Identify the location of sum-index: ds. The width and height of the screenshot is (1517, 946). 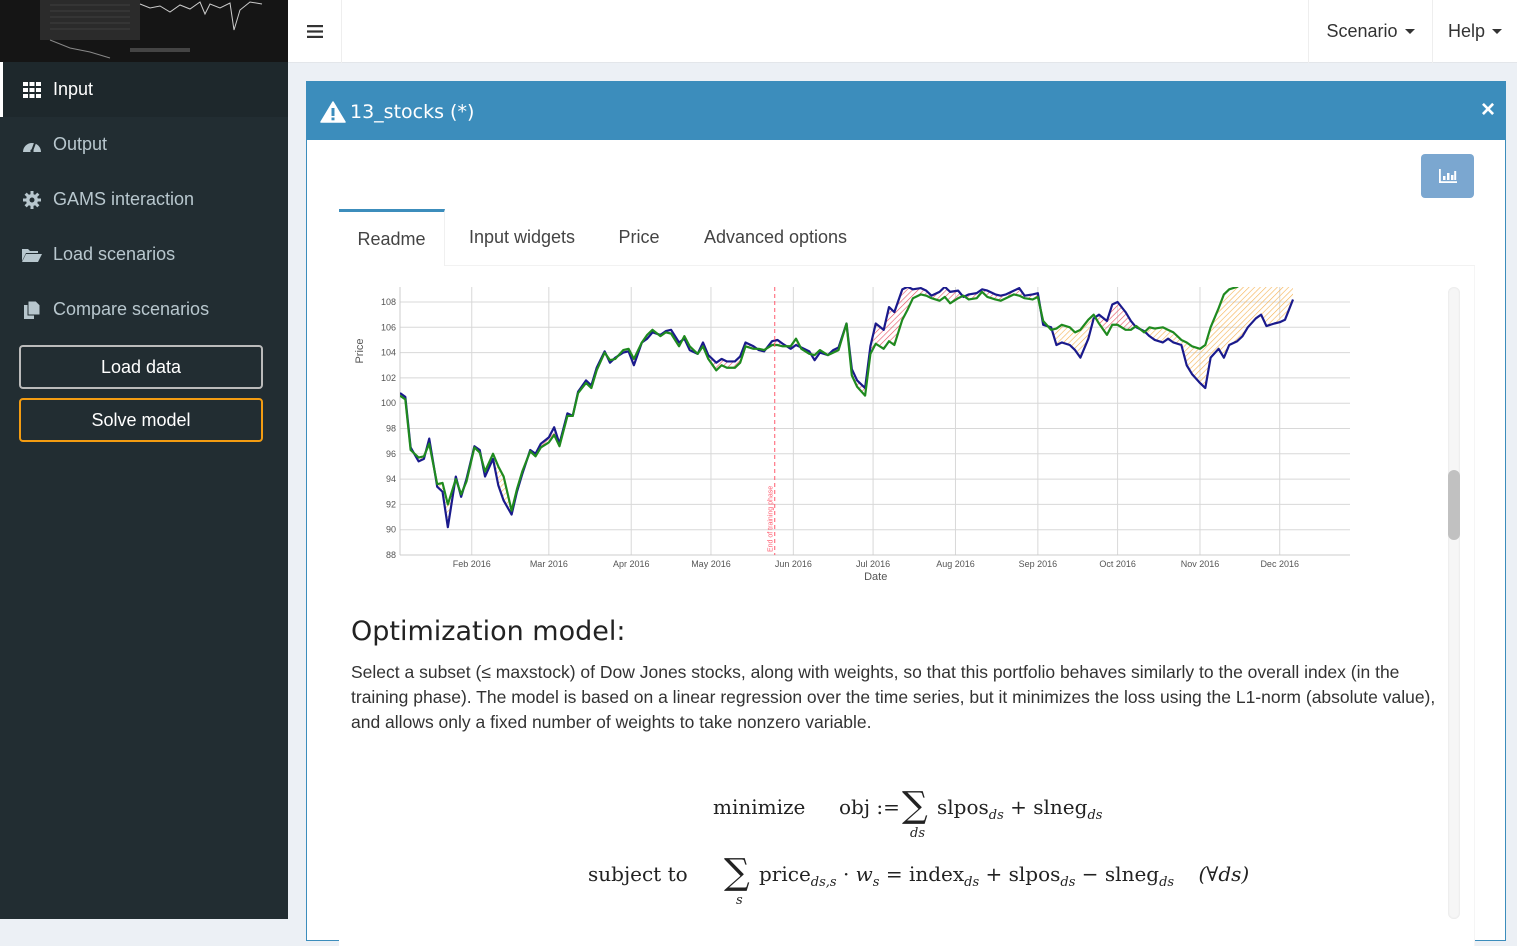
(917, 833).